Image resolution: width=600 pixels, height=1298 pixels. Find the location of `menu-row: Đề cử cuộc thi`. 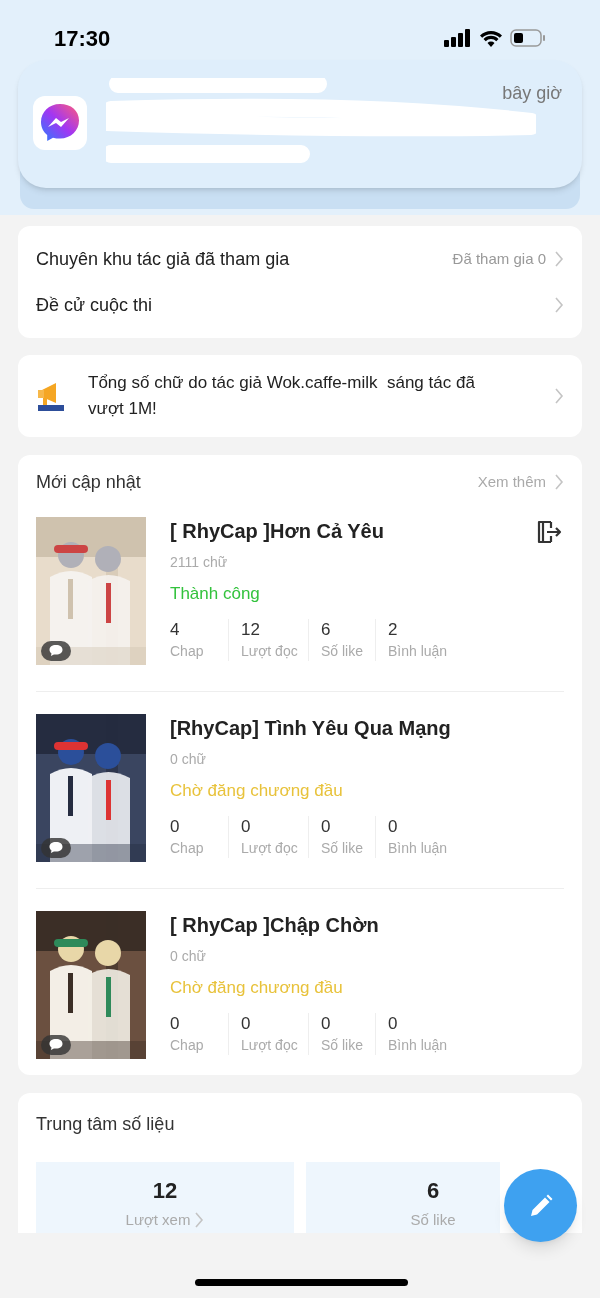

menu-row: Đề cử cuộc thi is located at coordinates (300, 305).